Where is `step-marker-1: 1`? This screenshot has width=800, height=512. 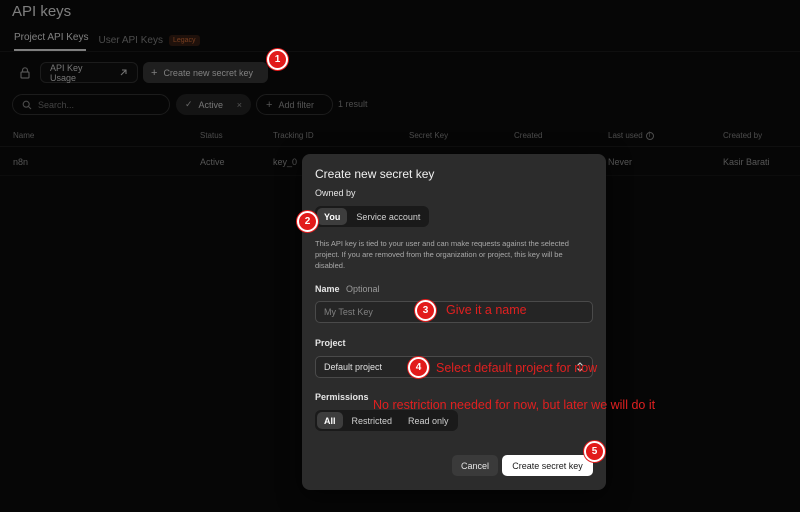
step-marker-1: 1 is located at coordinates (277, 59).